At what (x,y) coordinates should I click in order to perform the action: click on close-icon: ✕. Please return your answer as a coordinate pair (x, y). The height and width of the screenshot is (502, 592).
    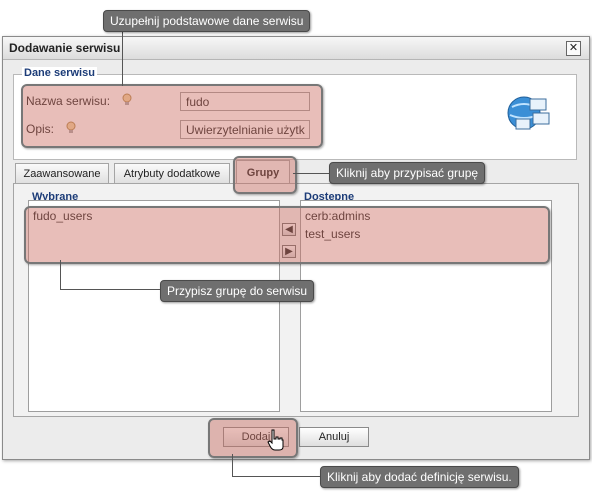
    Looking at the image, I should click on (573, 48).